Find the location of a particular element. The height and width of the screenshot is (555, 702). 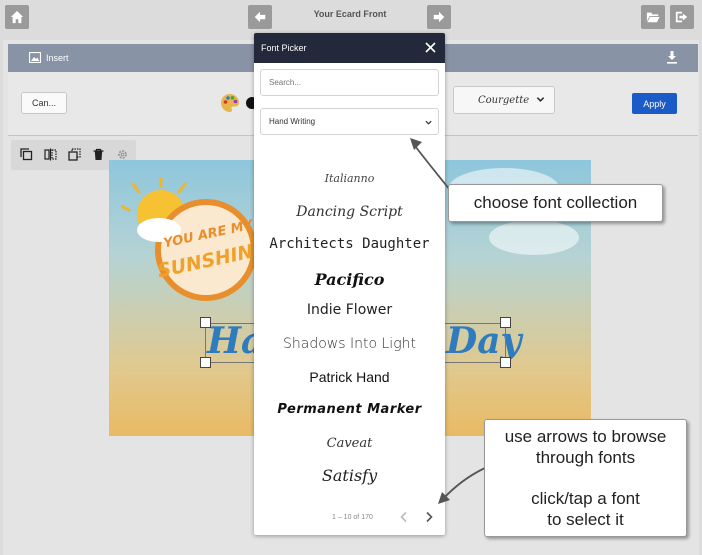

font-option-shadows-into-light: Shadows Into Light is located at coordinates (349, 344).